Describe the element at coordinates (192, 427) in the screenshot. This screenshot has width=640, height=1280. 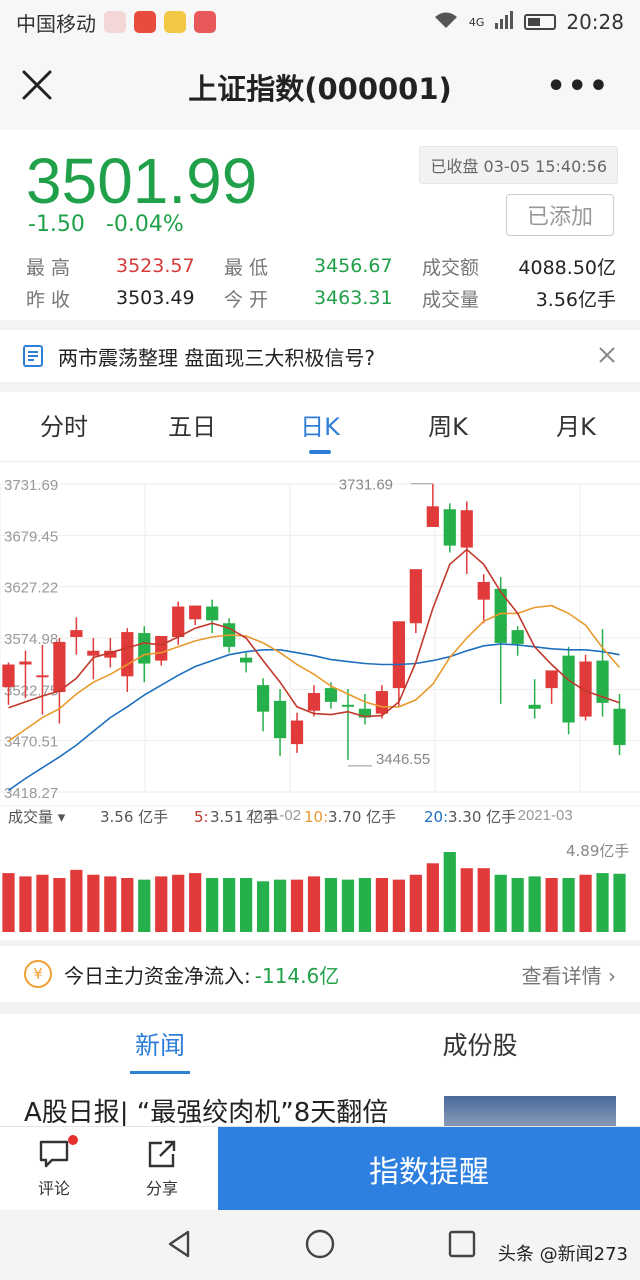
I see `tab-five-day: 五日` at that location.